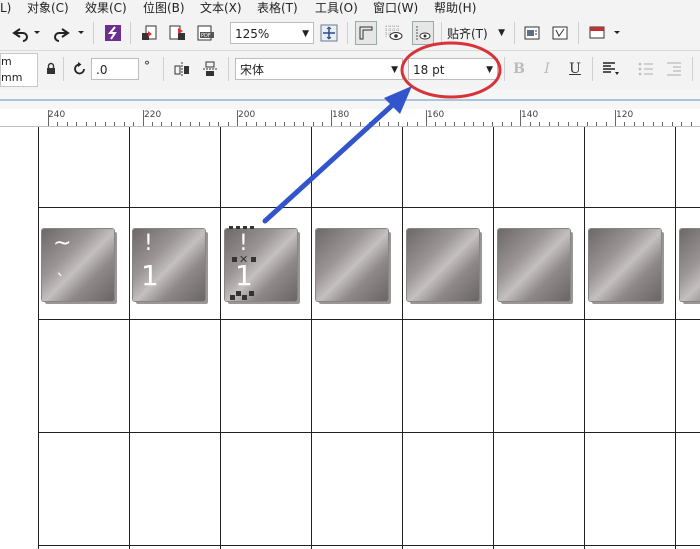 Image resolution: width=700 pixels, height=549 pixels. What do you see at coordinates (331, 160) in the screenshot?
I see `annotation-arrow` at bounding box center [331, 160].